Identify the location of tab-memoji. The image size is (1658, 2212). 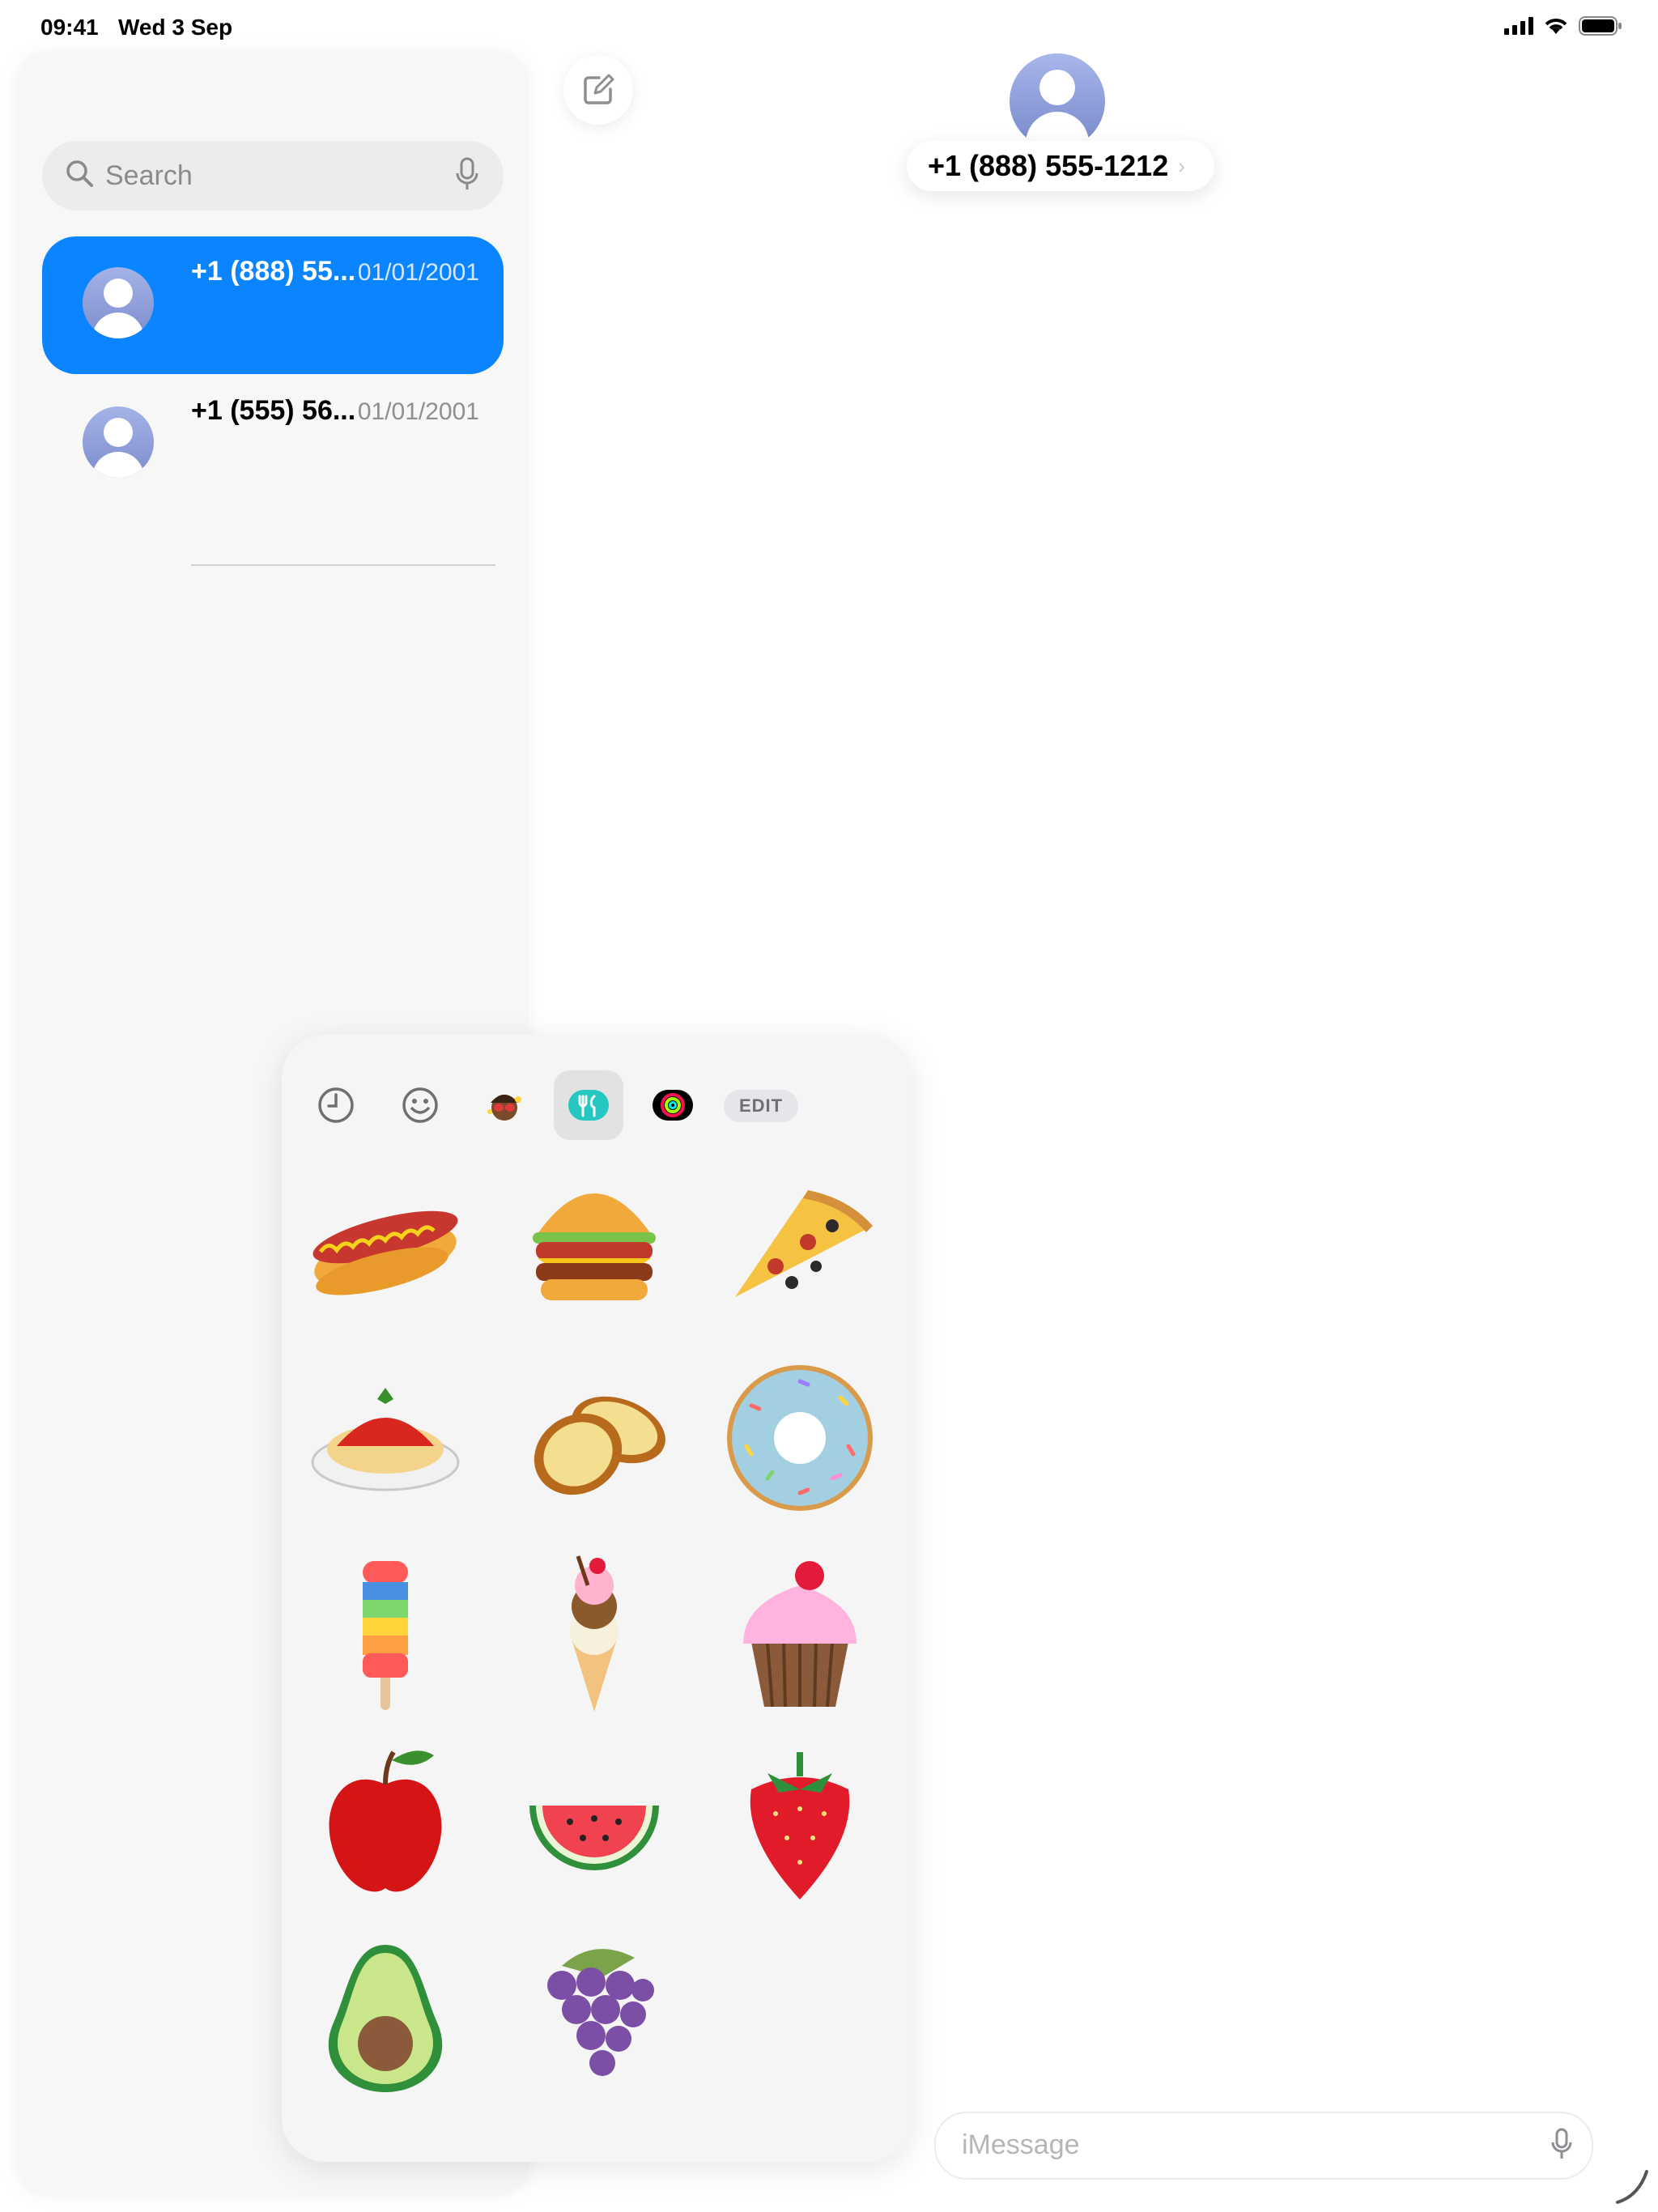
(504, 1105).